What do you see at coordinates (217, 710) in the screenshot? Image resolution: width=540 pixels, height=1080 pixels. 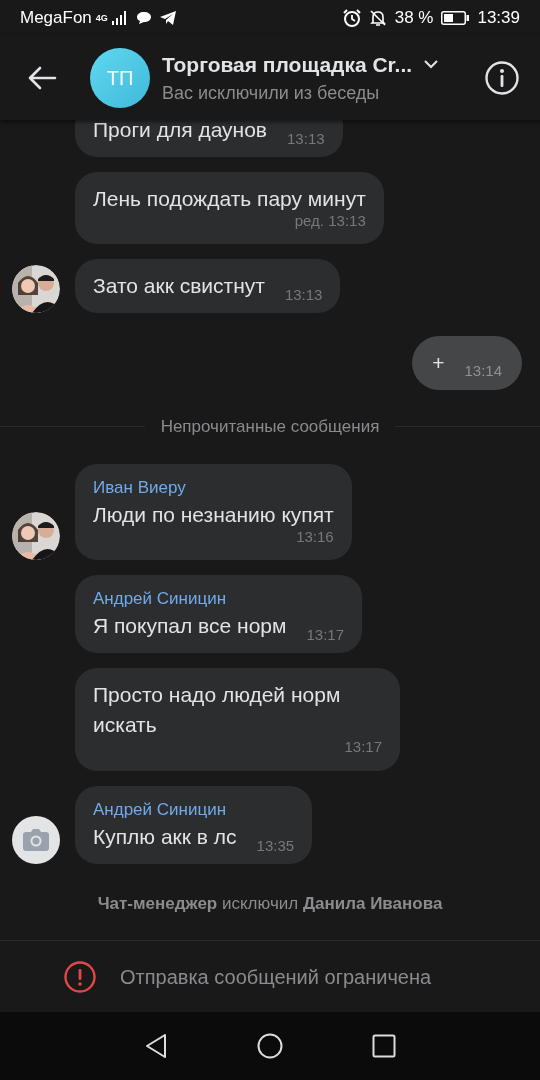 I see `message-text: Просто надо людей норм искать` at bounding box center [217, 710].